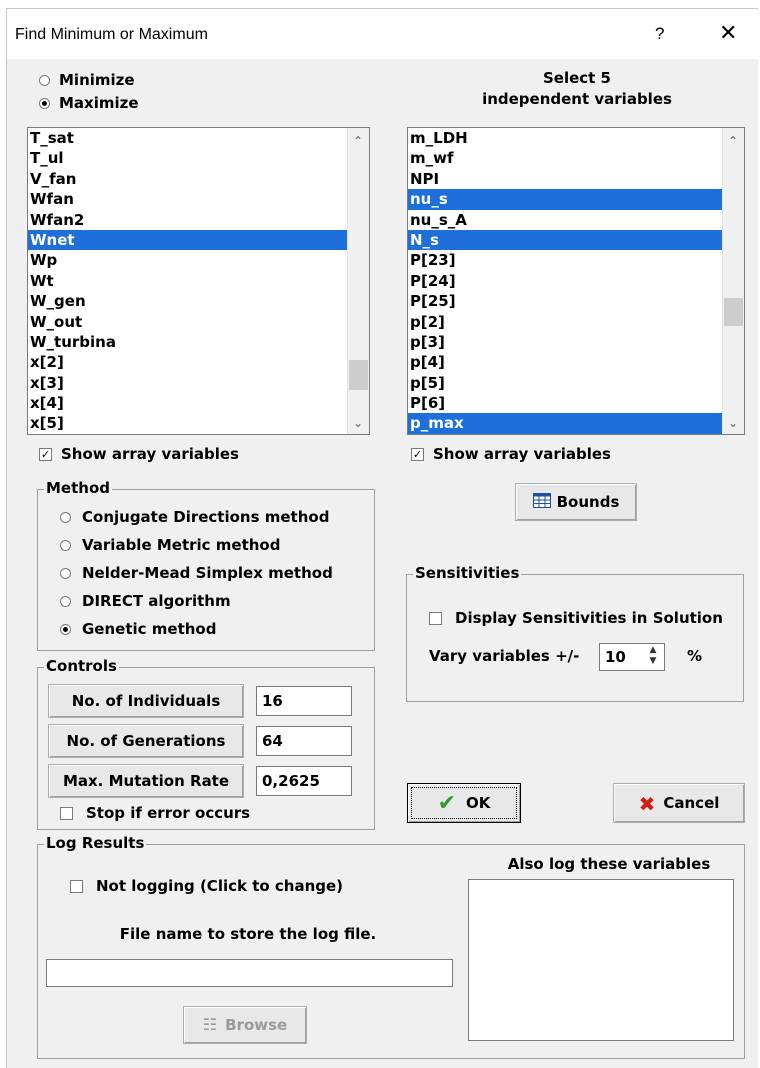 Image resolution: width=760 pixels, height=1068 pixels. Describe the element at coordinates (576, 240) in the screenshot. I see `independent-list-item: N_s` at that location.